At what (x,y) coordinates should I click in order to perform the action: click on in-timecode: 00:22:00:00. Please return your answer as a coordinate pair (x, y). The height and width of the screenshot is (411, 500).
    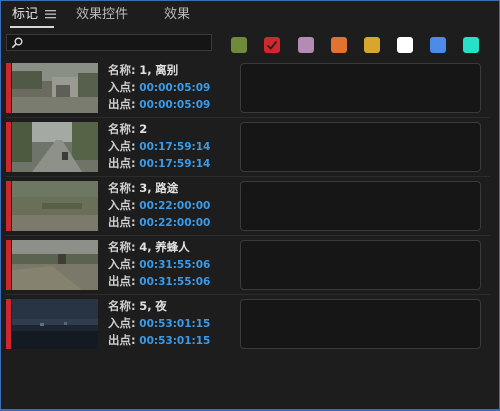
    Looking at the image, I should click on (174, 206).